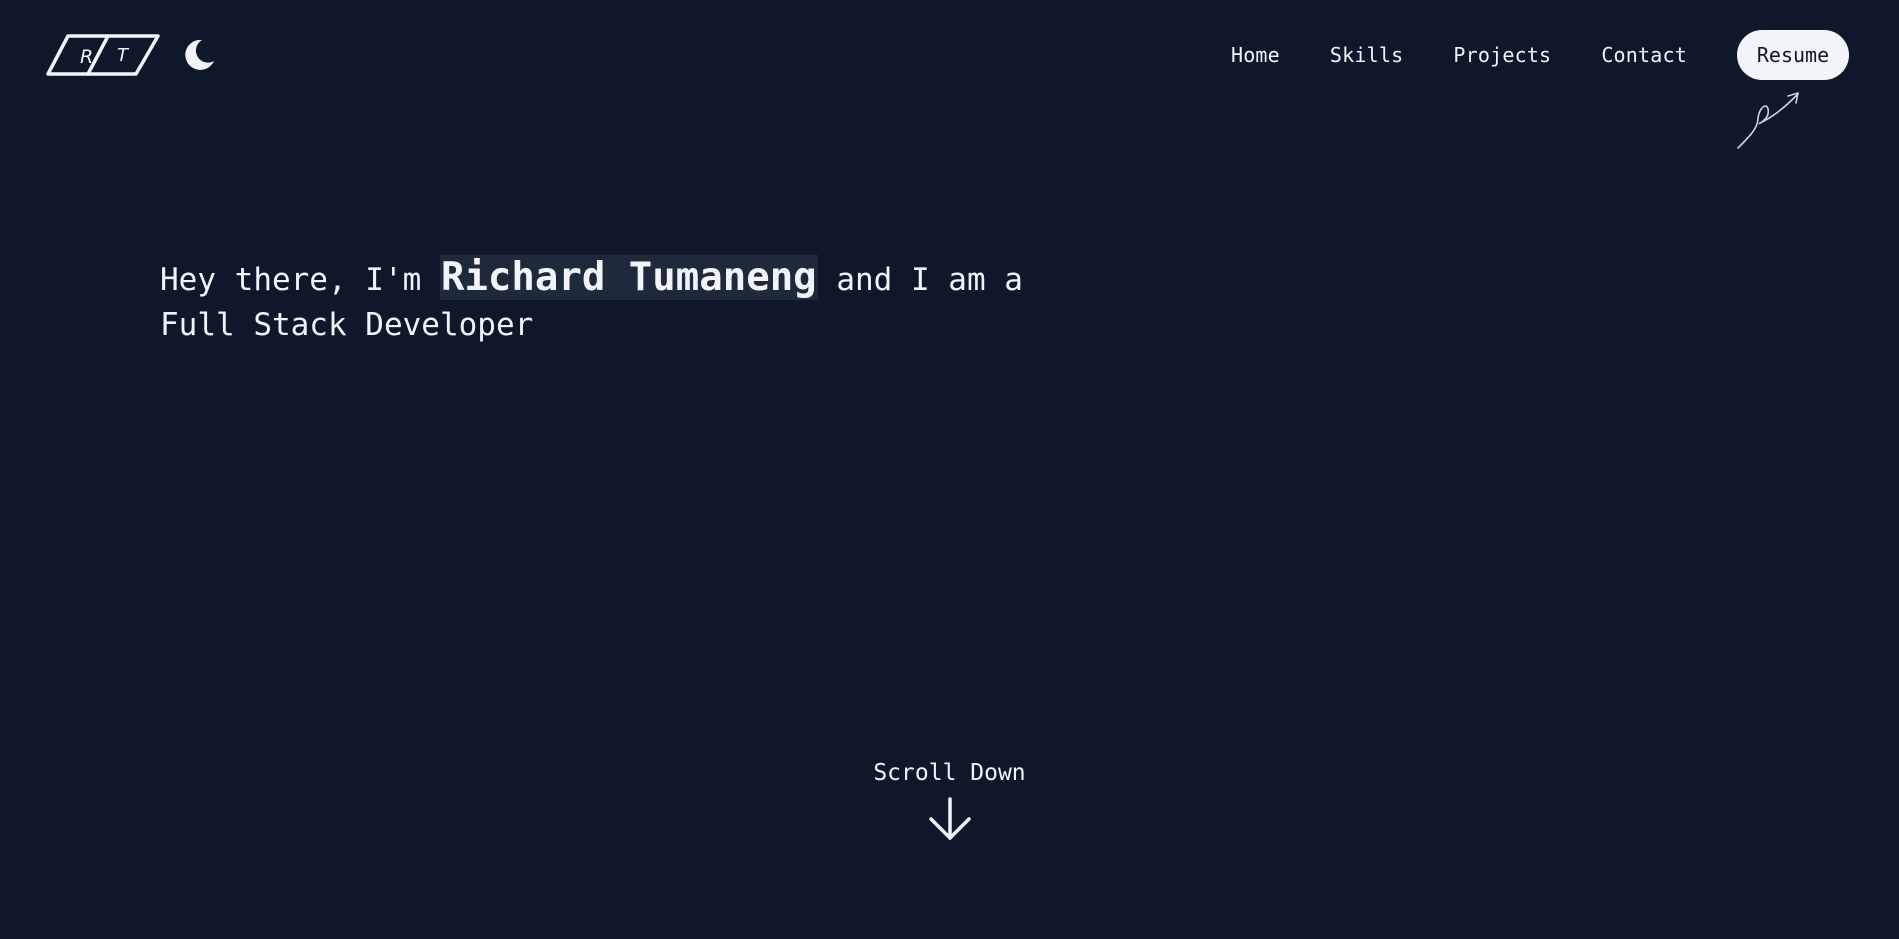 The width and height of the screenshot is (1899, 939). I want to click on main-nav: Home Skills Projects Contact Resume, so click(1540, 55).